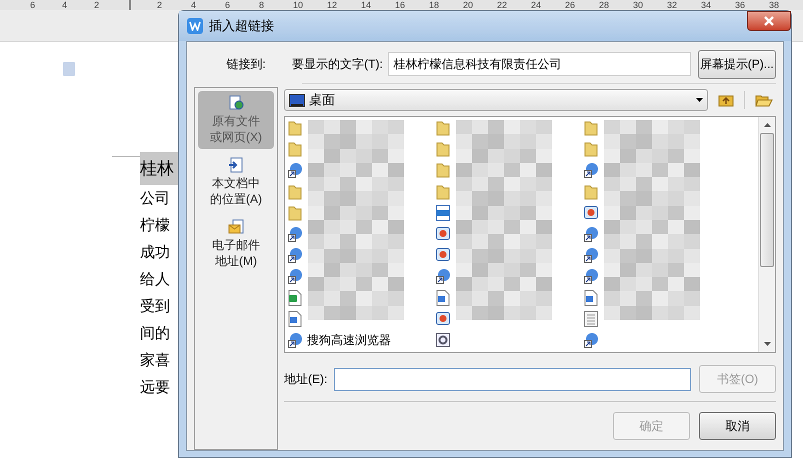 The width and height of the screenshot is (803, 458). What do you see at coordinates (155, 199) in the screenshot?
I see `body-text: 公司` at bounding box center [155, 199].